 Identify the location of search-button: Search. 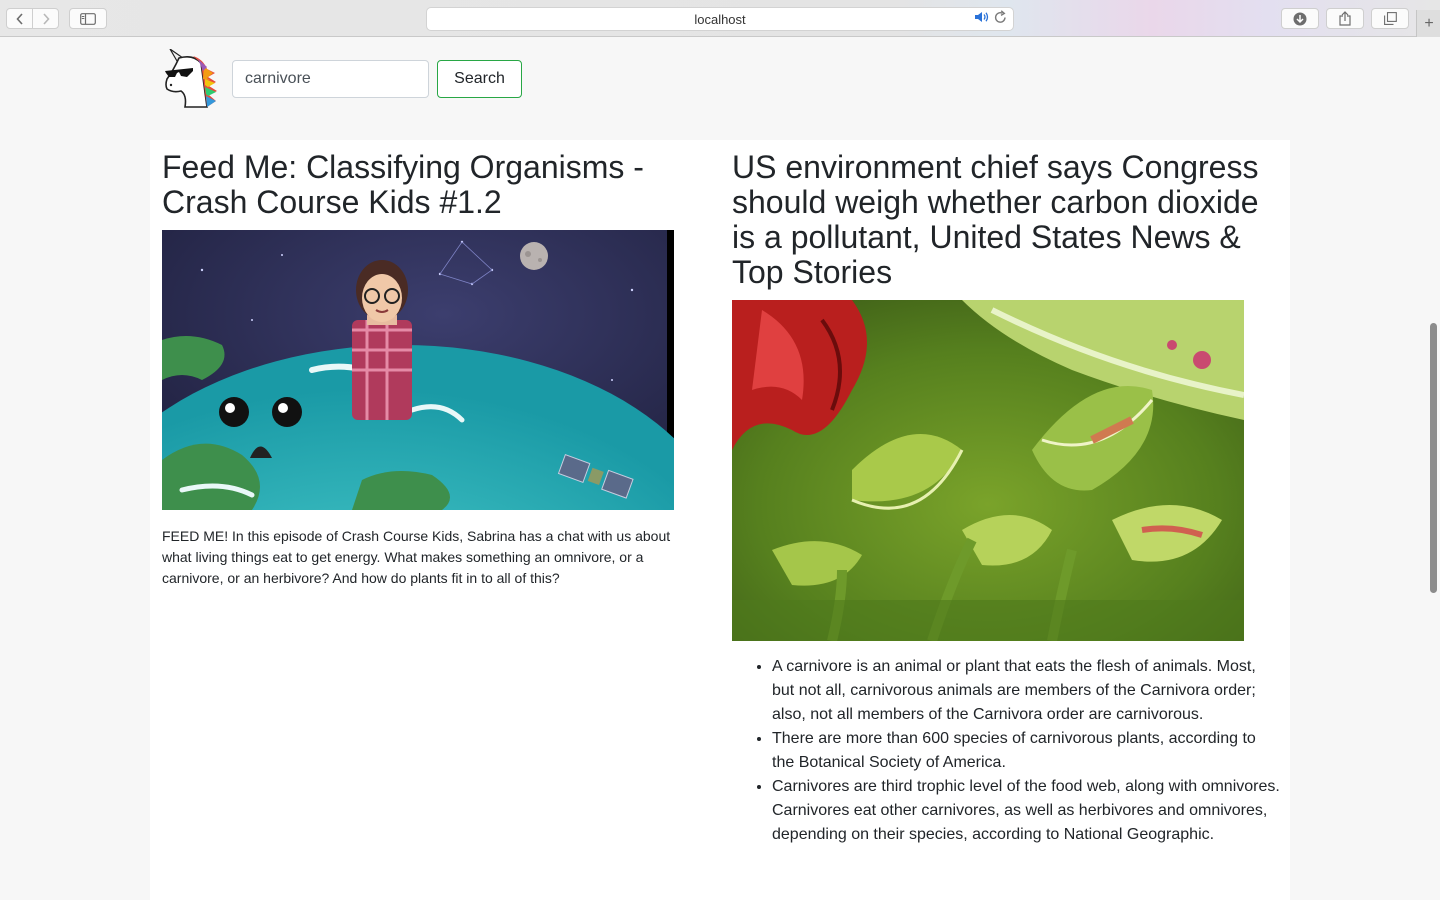
(479, 79).